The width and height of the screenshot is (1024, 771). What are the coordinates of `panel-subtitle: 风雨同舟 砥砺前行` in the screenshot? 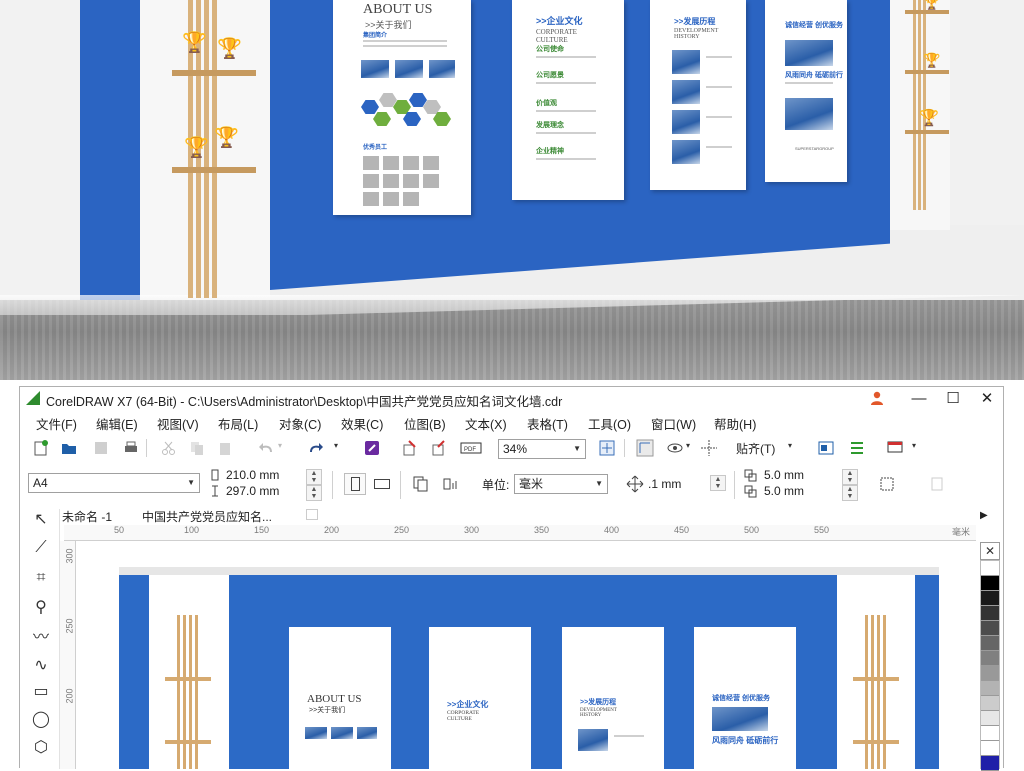 It's located at (814, 75).